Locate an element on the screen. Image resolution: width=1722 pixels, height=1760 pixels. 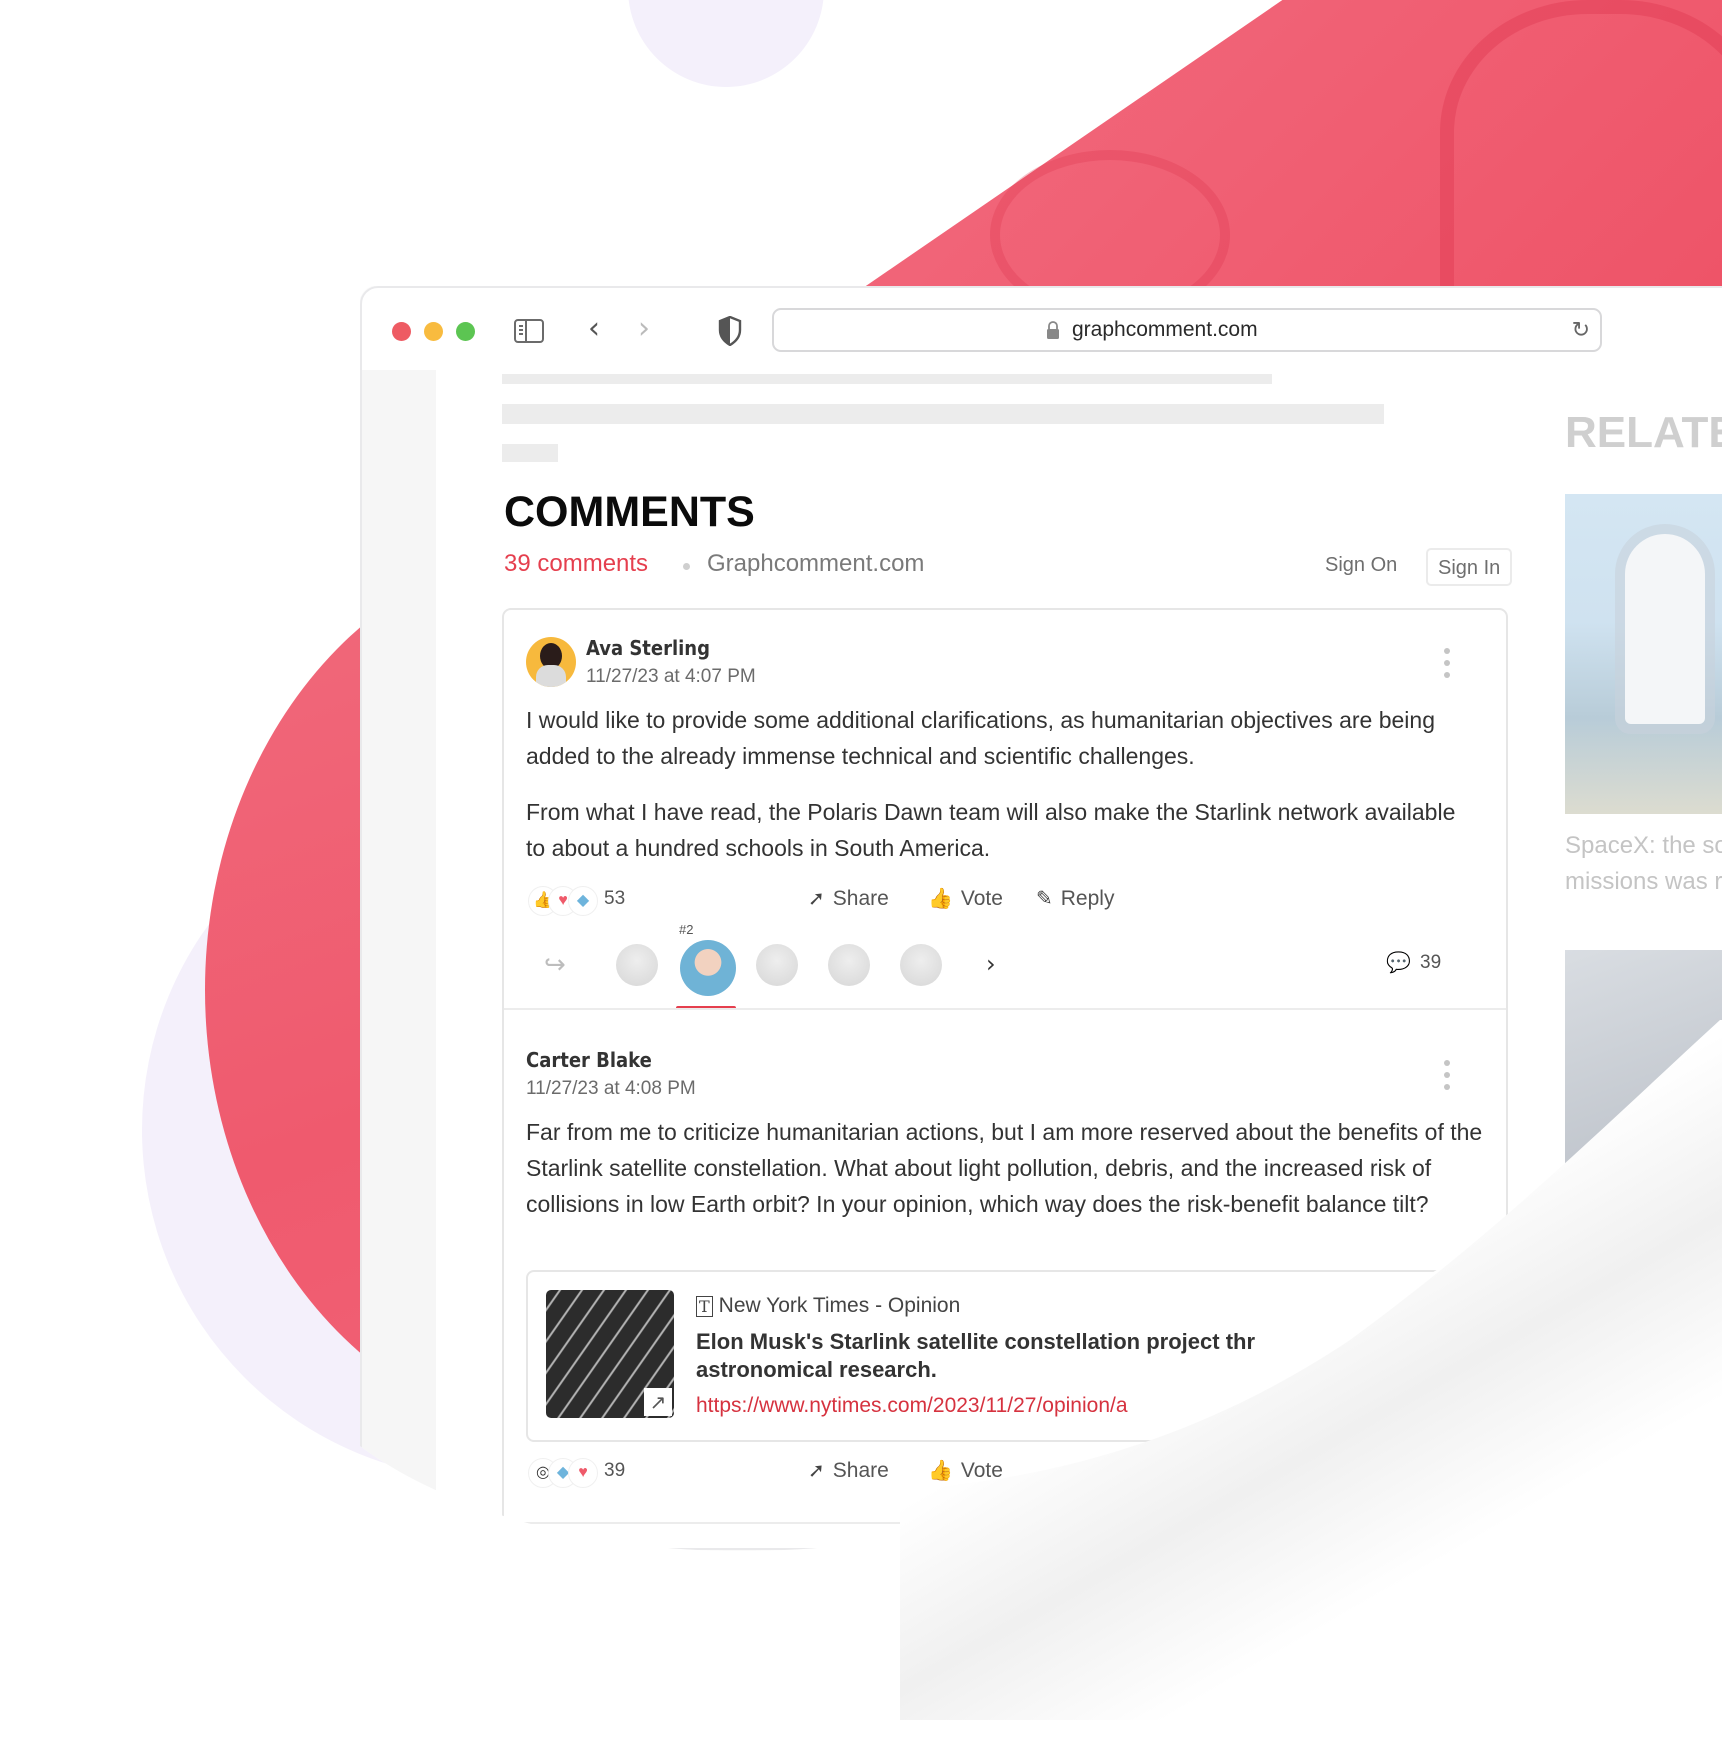
link-source: T New York Times - Opinion is located at coordinates (828, 1306).